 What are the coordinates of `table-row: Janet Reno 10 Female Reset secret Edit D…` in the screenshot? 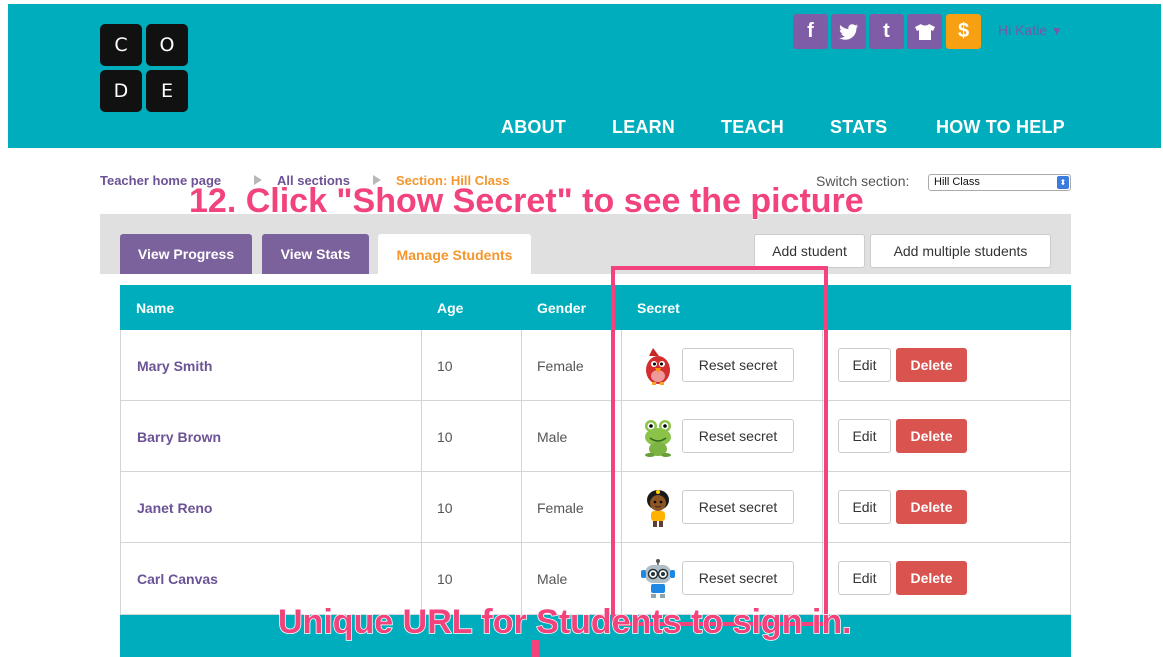 It's located at (595, 507).